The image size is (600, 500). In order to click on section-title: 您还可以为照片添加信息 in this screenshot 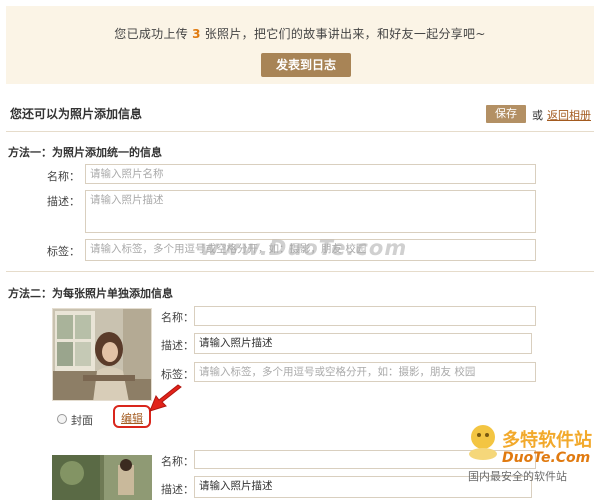, I will do `click(76, 114)`.